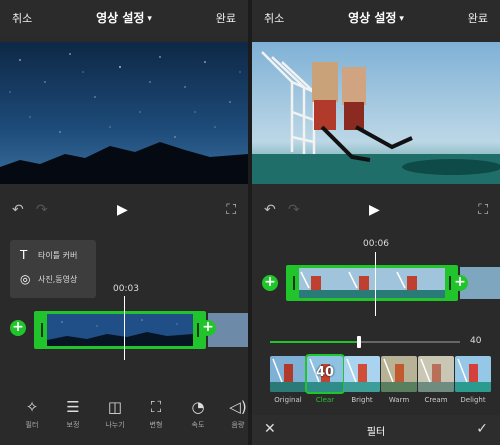 The height and width of the screenshot is (445, 500). I want to click on tool-label: 변형, so click(156, 425).